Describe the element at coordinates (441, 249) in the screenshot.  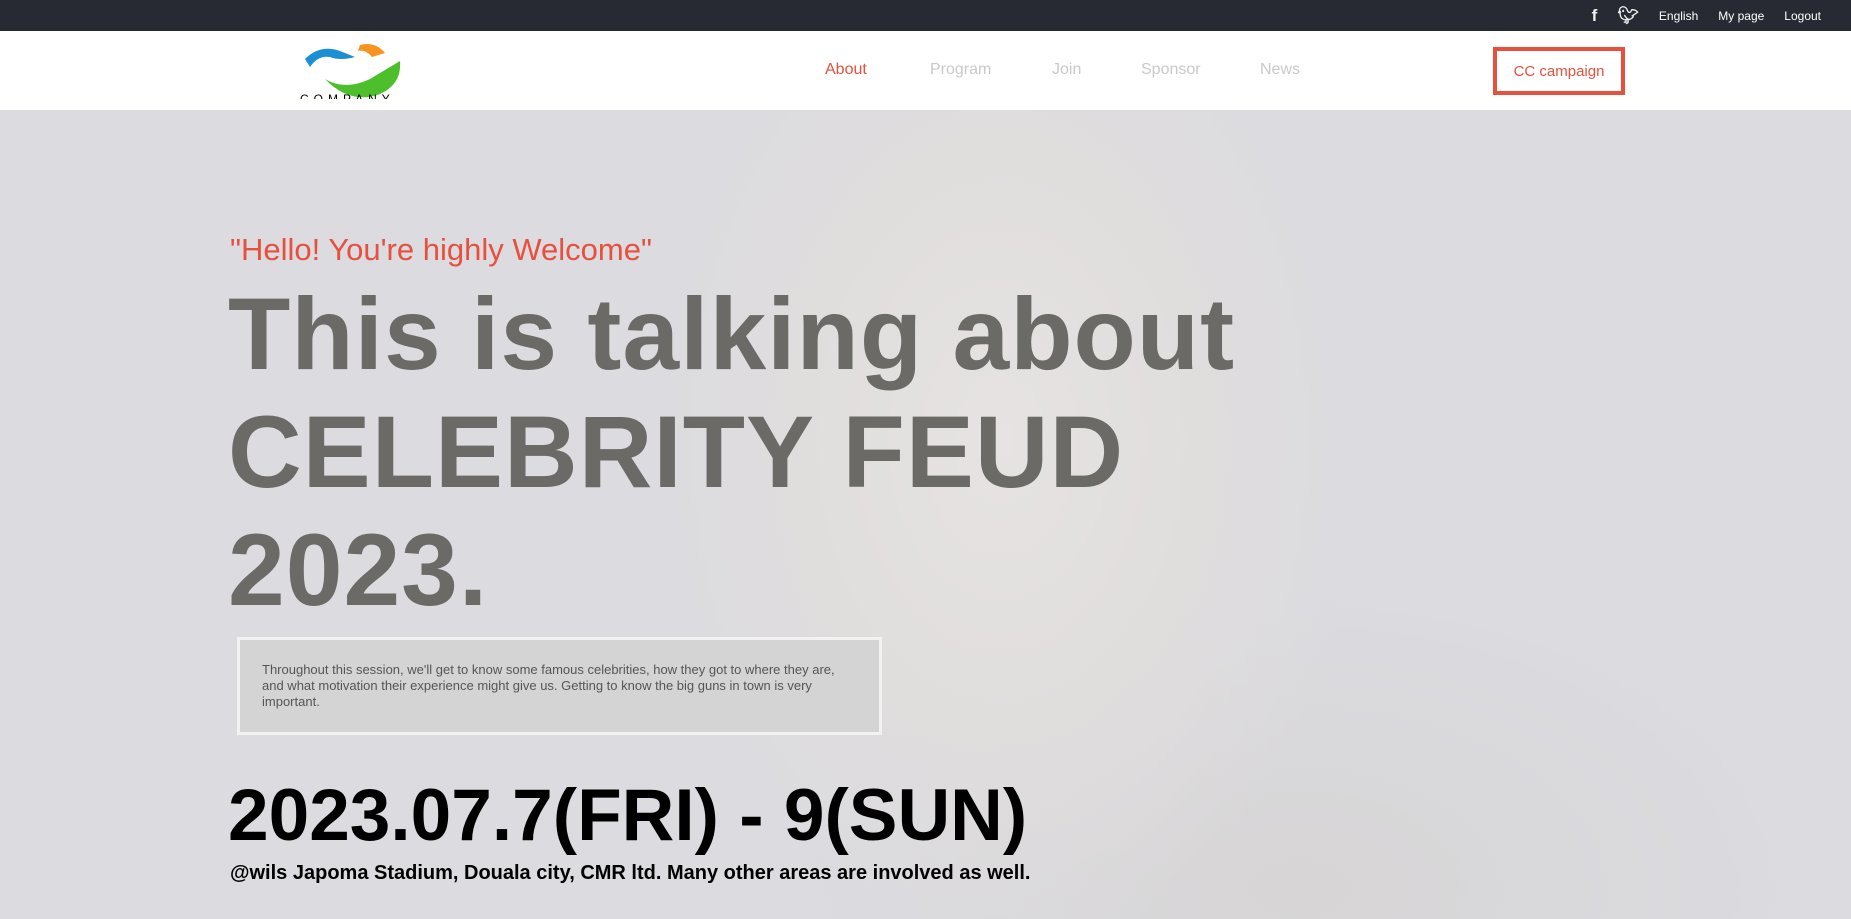
I see `welcome-quote: "Hello! You're highly Welcome"` at that location.